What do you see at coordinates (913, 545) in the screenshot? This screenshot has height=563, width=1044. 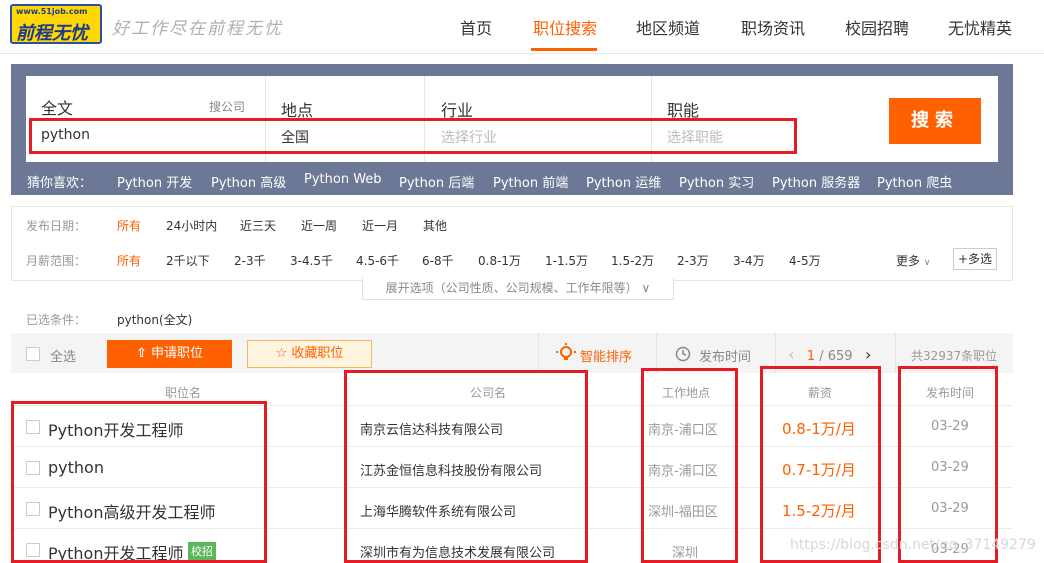 I see `watermark: https://blog.csdn.net/qq_37149279` at bounding box center [913, 545].